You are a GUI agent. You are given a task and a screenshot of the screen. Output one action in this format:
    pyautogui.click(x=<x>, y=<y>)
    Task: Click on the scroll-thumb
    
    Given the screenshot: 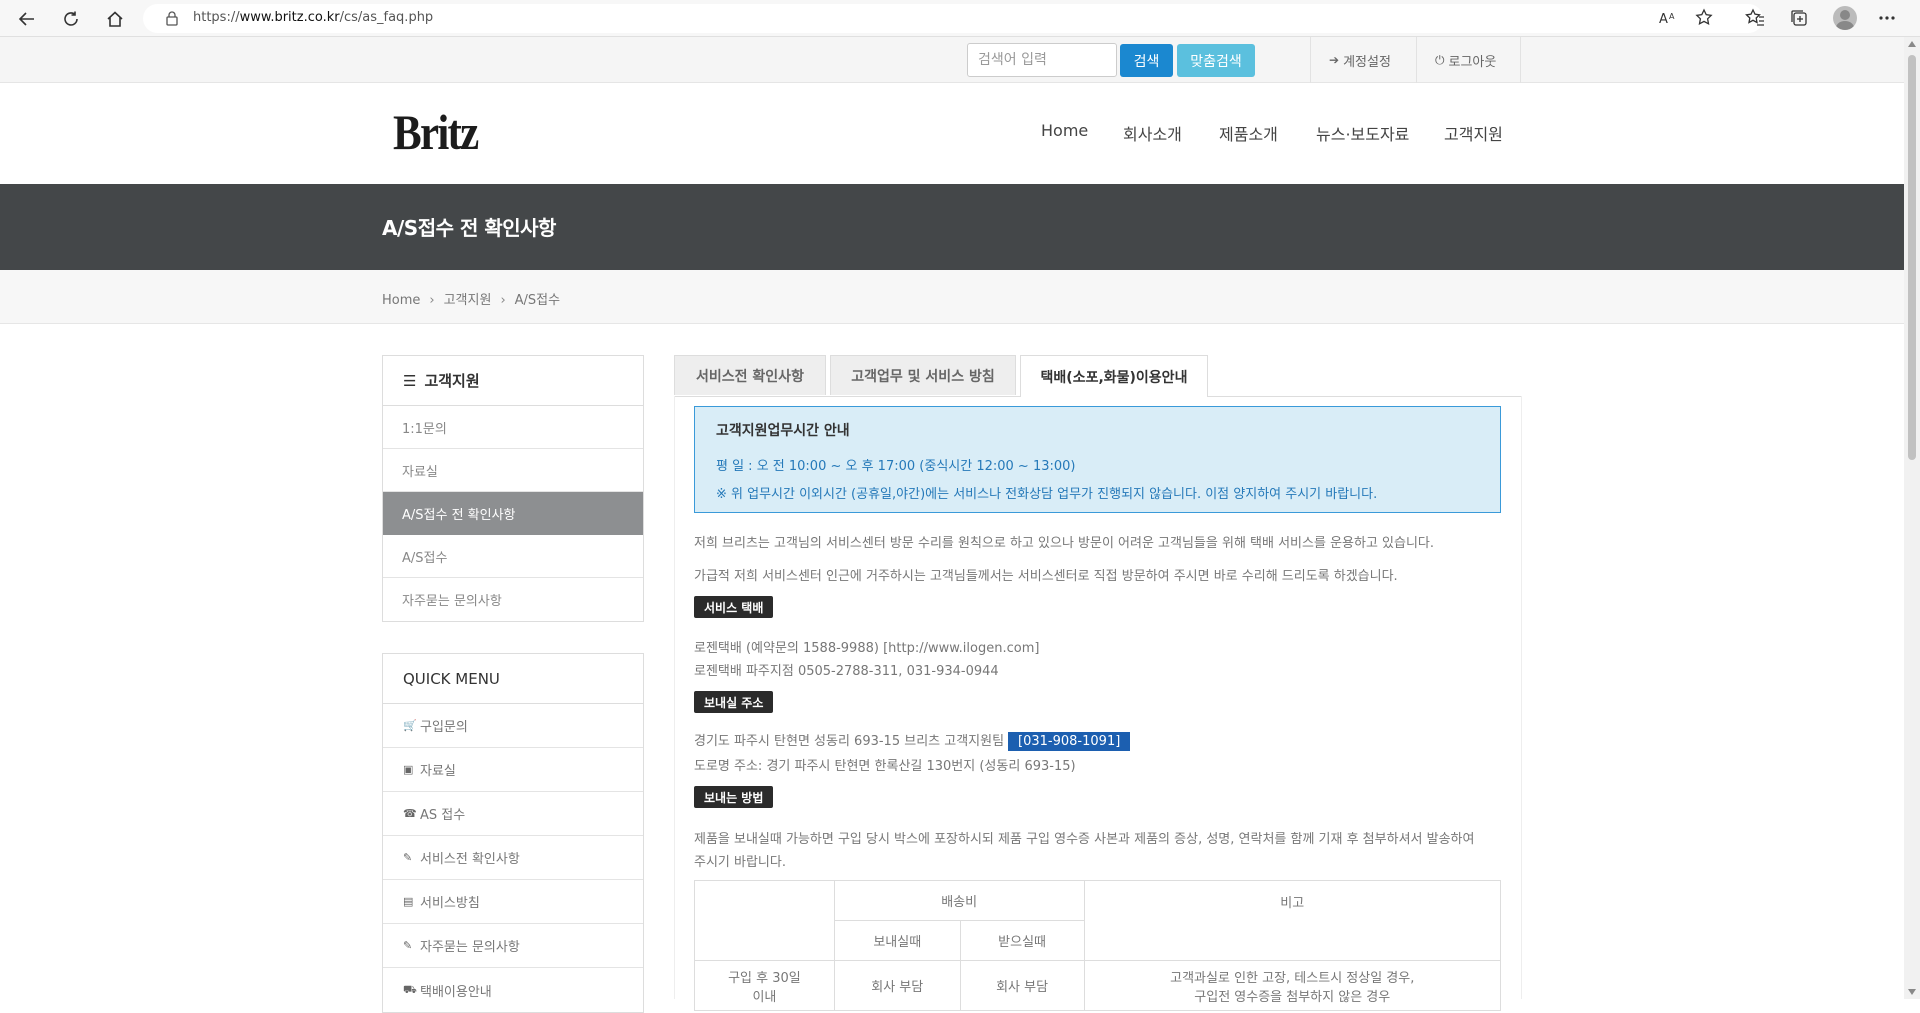 What is the action you would take?
    pyautogui.click(x=1912, y=257)
    